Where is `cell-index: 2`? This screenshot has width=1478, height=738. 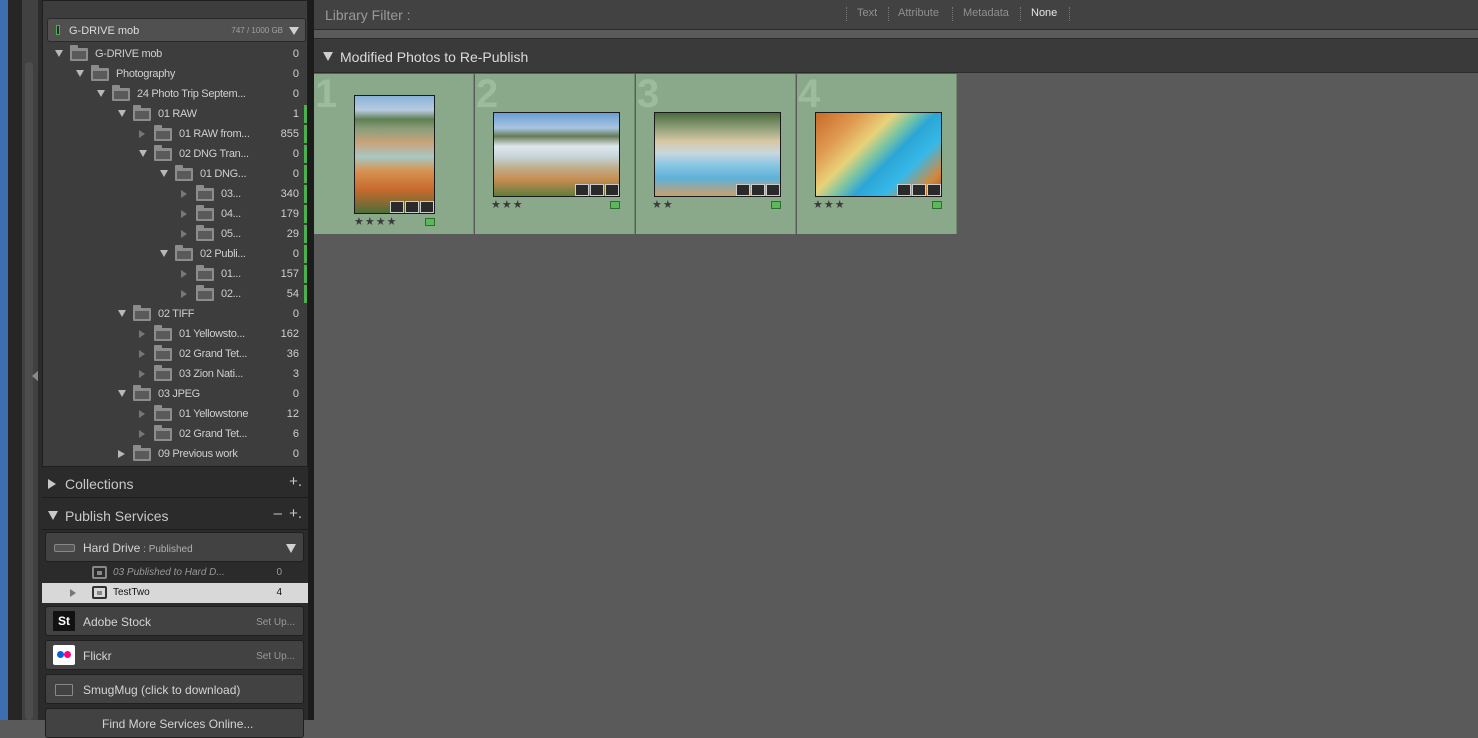
cell-index: 2 is located at coordinates (487, 94).